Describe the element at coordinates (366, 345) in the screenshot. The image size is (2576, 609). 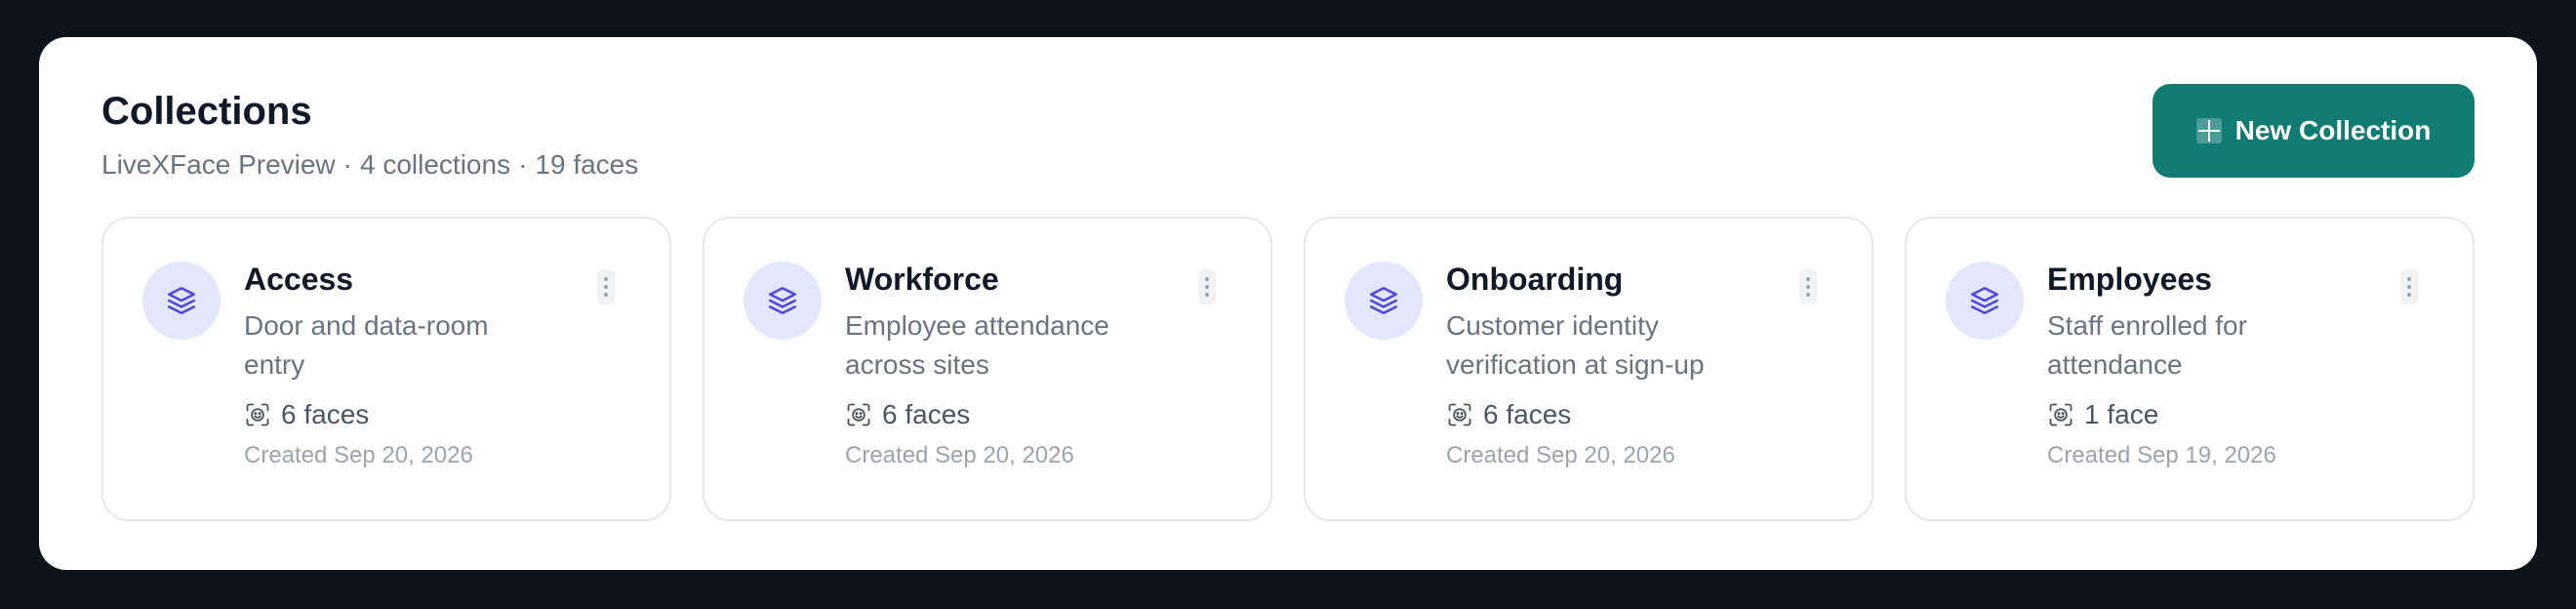
I see `collection-description: Door and data-room entry` at that location.